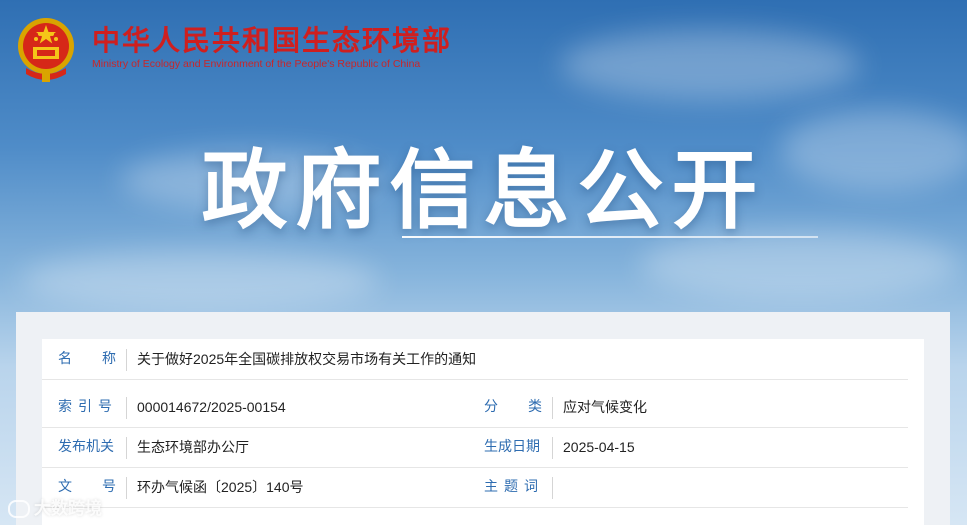  What do you see at coordinates (475, 447) in the screenshot?
I see `info-row-issuer: 发布机关 生态环境部办公厅 生成日期 2025-04-15` at bounding box center [475, 447].